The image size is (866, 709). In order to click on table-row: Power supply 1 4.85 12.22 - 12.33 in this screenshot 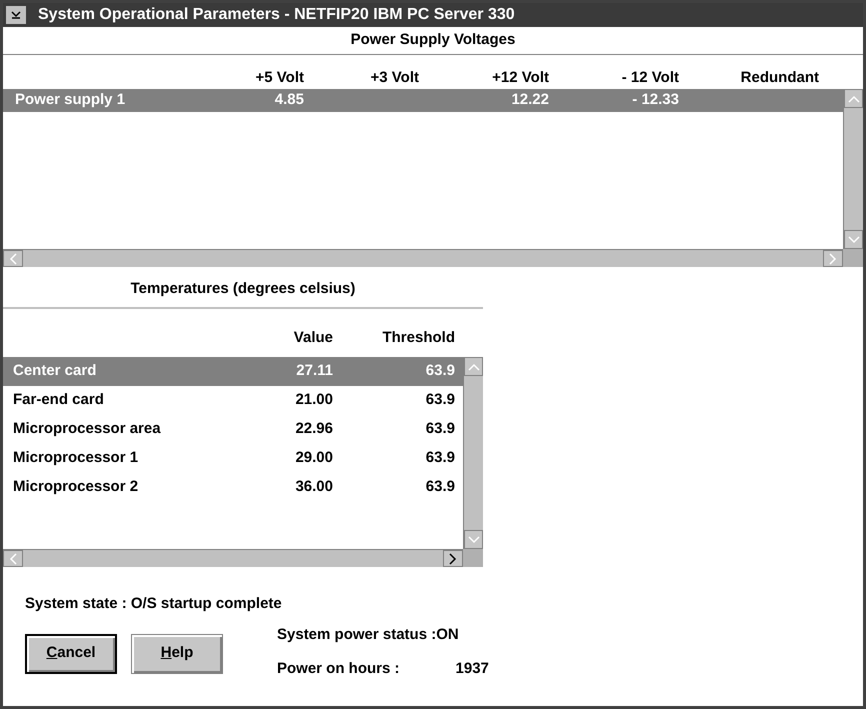, I will do `click(423, 100)`.